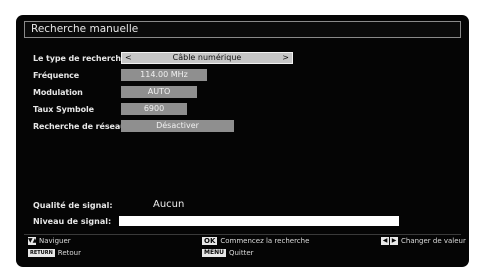  What do you see at coordinates (72, 221) in the screenshot?
I see `signal-level-label: Niveau de signal:` at bounding box center [72, 221].